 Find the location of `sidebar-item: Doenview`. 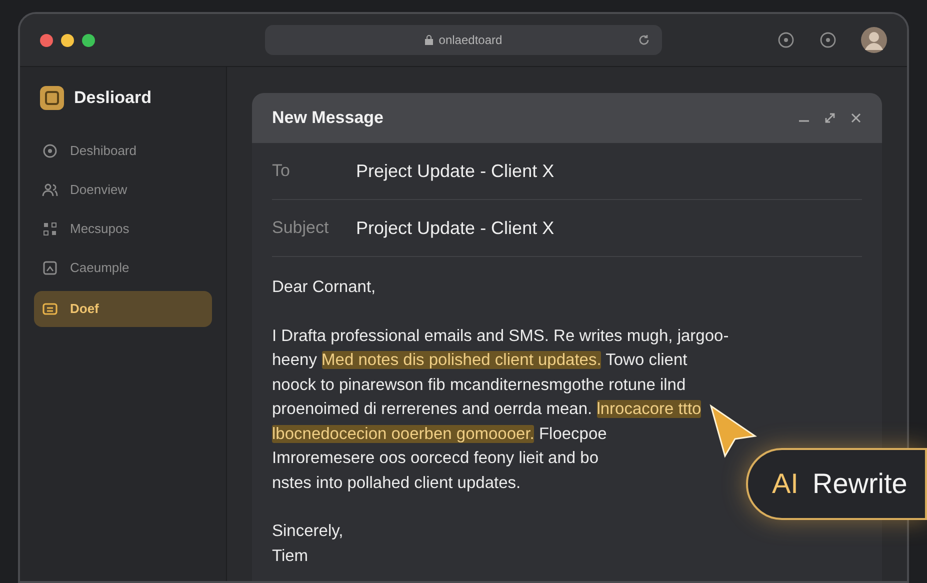

sidebar-item: Doenview is located at coordinates (123, 190).